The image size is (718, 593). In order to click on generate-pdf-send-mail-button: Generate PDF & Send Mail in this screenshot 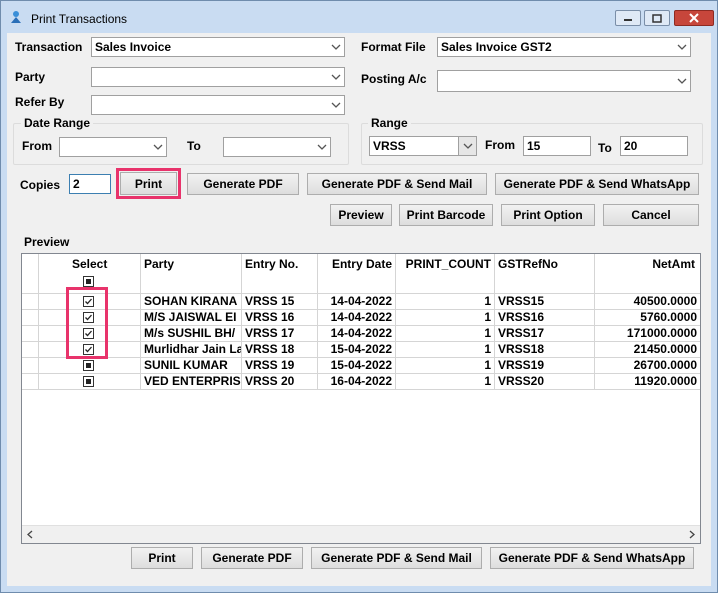, I will do `click(397, 184)`.